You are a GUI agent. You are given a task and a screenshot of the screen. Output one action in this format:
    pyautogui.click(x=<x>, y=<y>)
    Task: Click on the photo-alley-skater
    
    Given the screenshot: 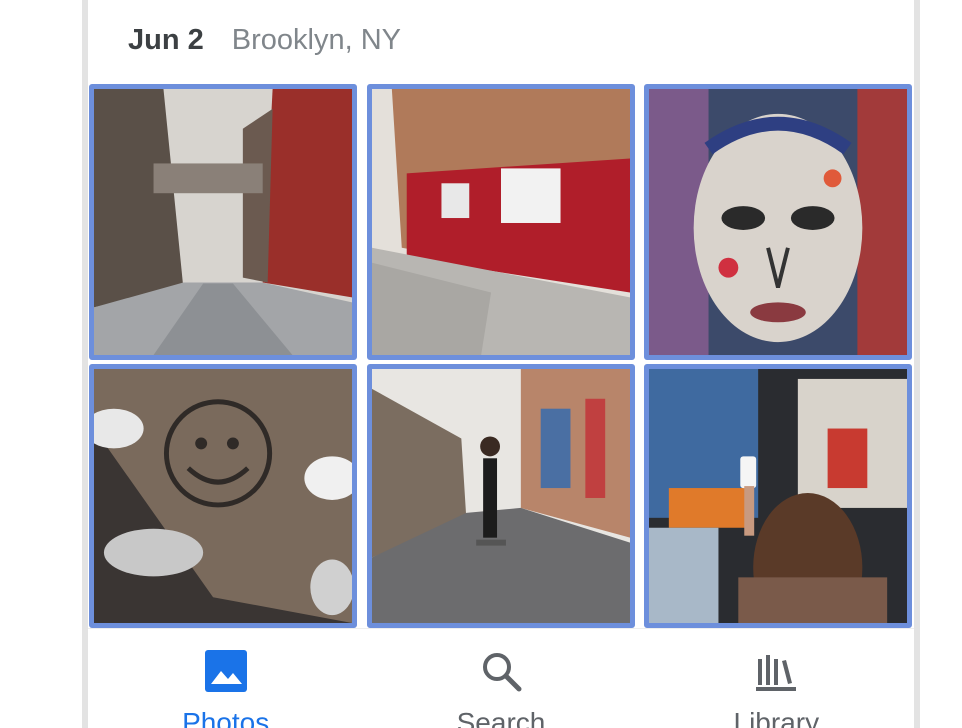 What is the action you would take?
    pyautogui.click(x=501, y=496)
    